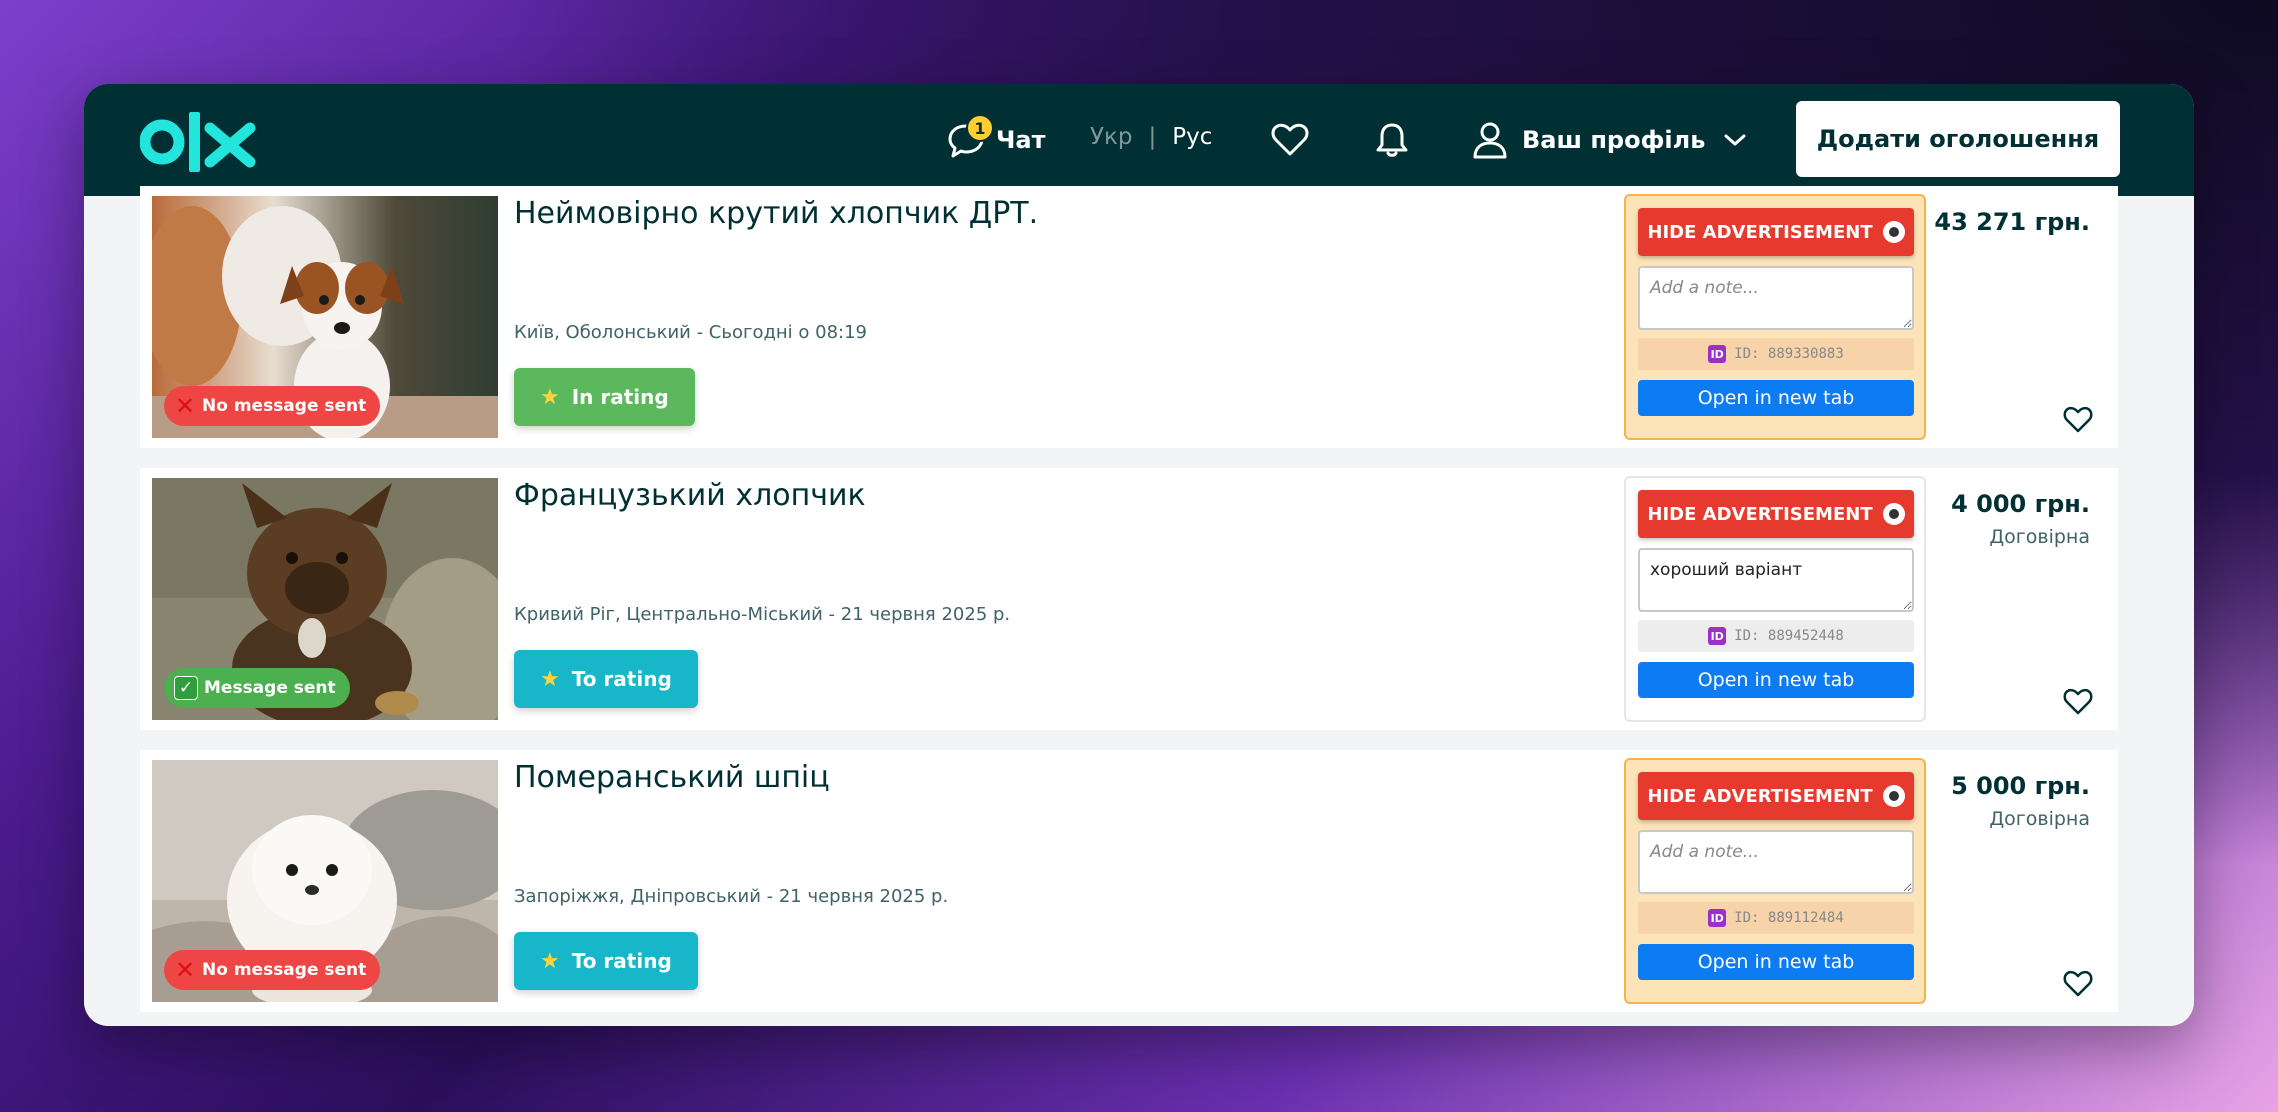 Image resolution: width=2278 pixels, height=1112 pixels. Describe the element at coordinates (1958, 139) in the screenshot. I see `add-listing-button: Додати оголошення` at that location.